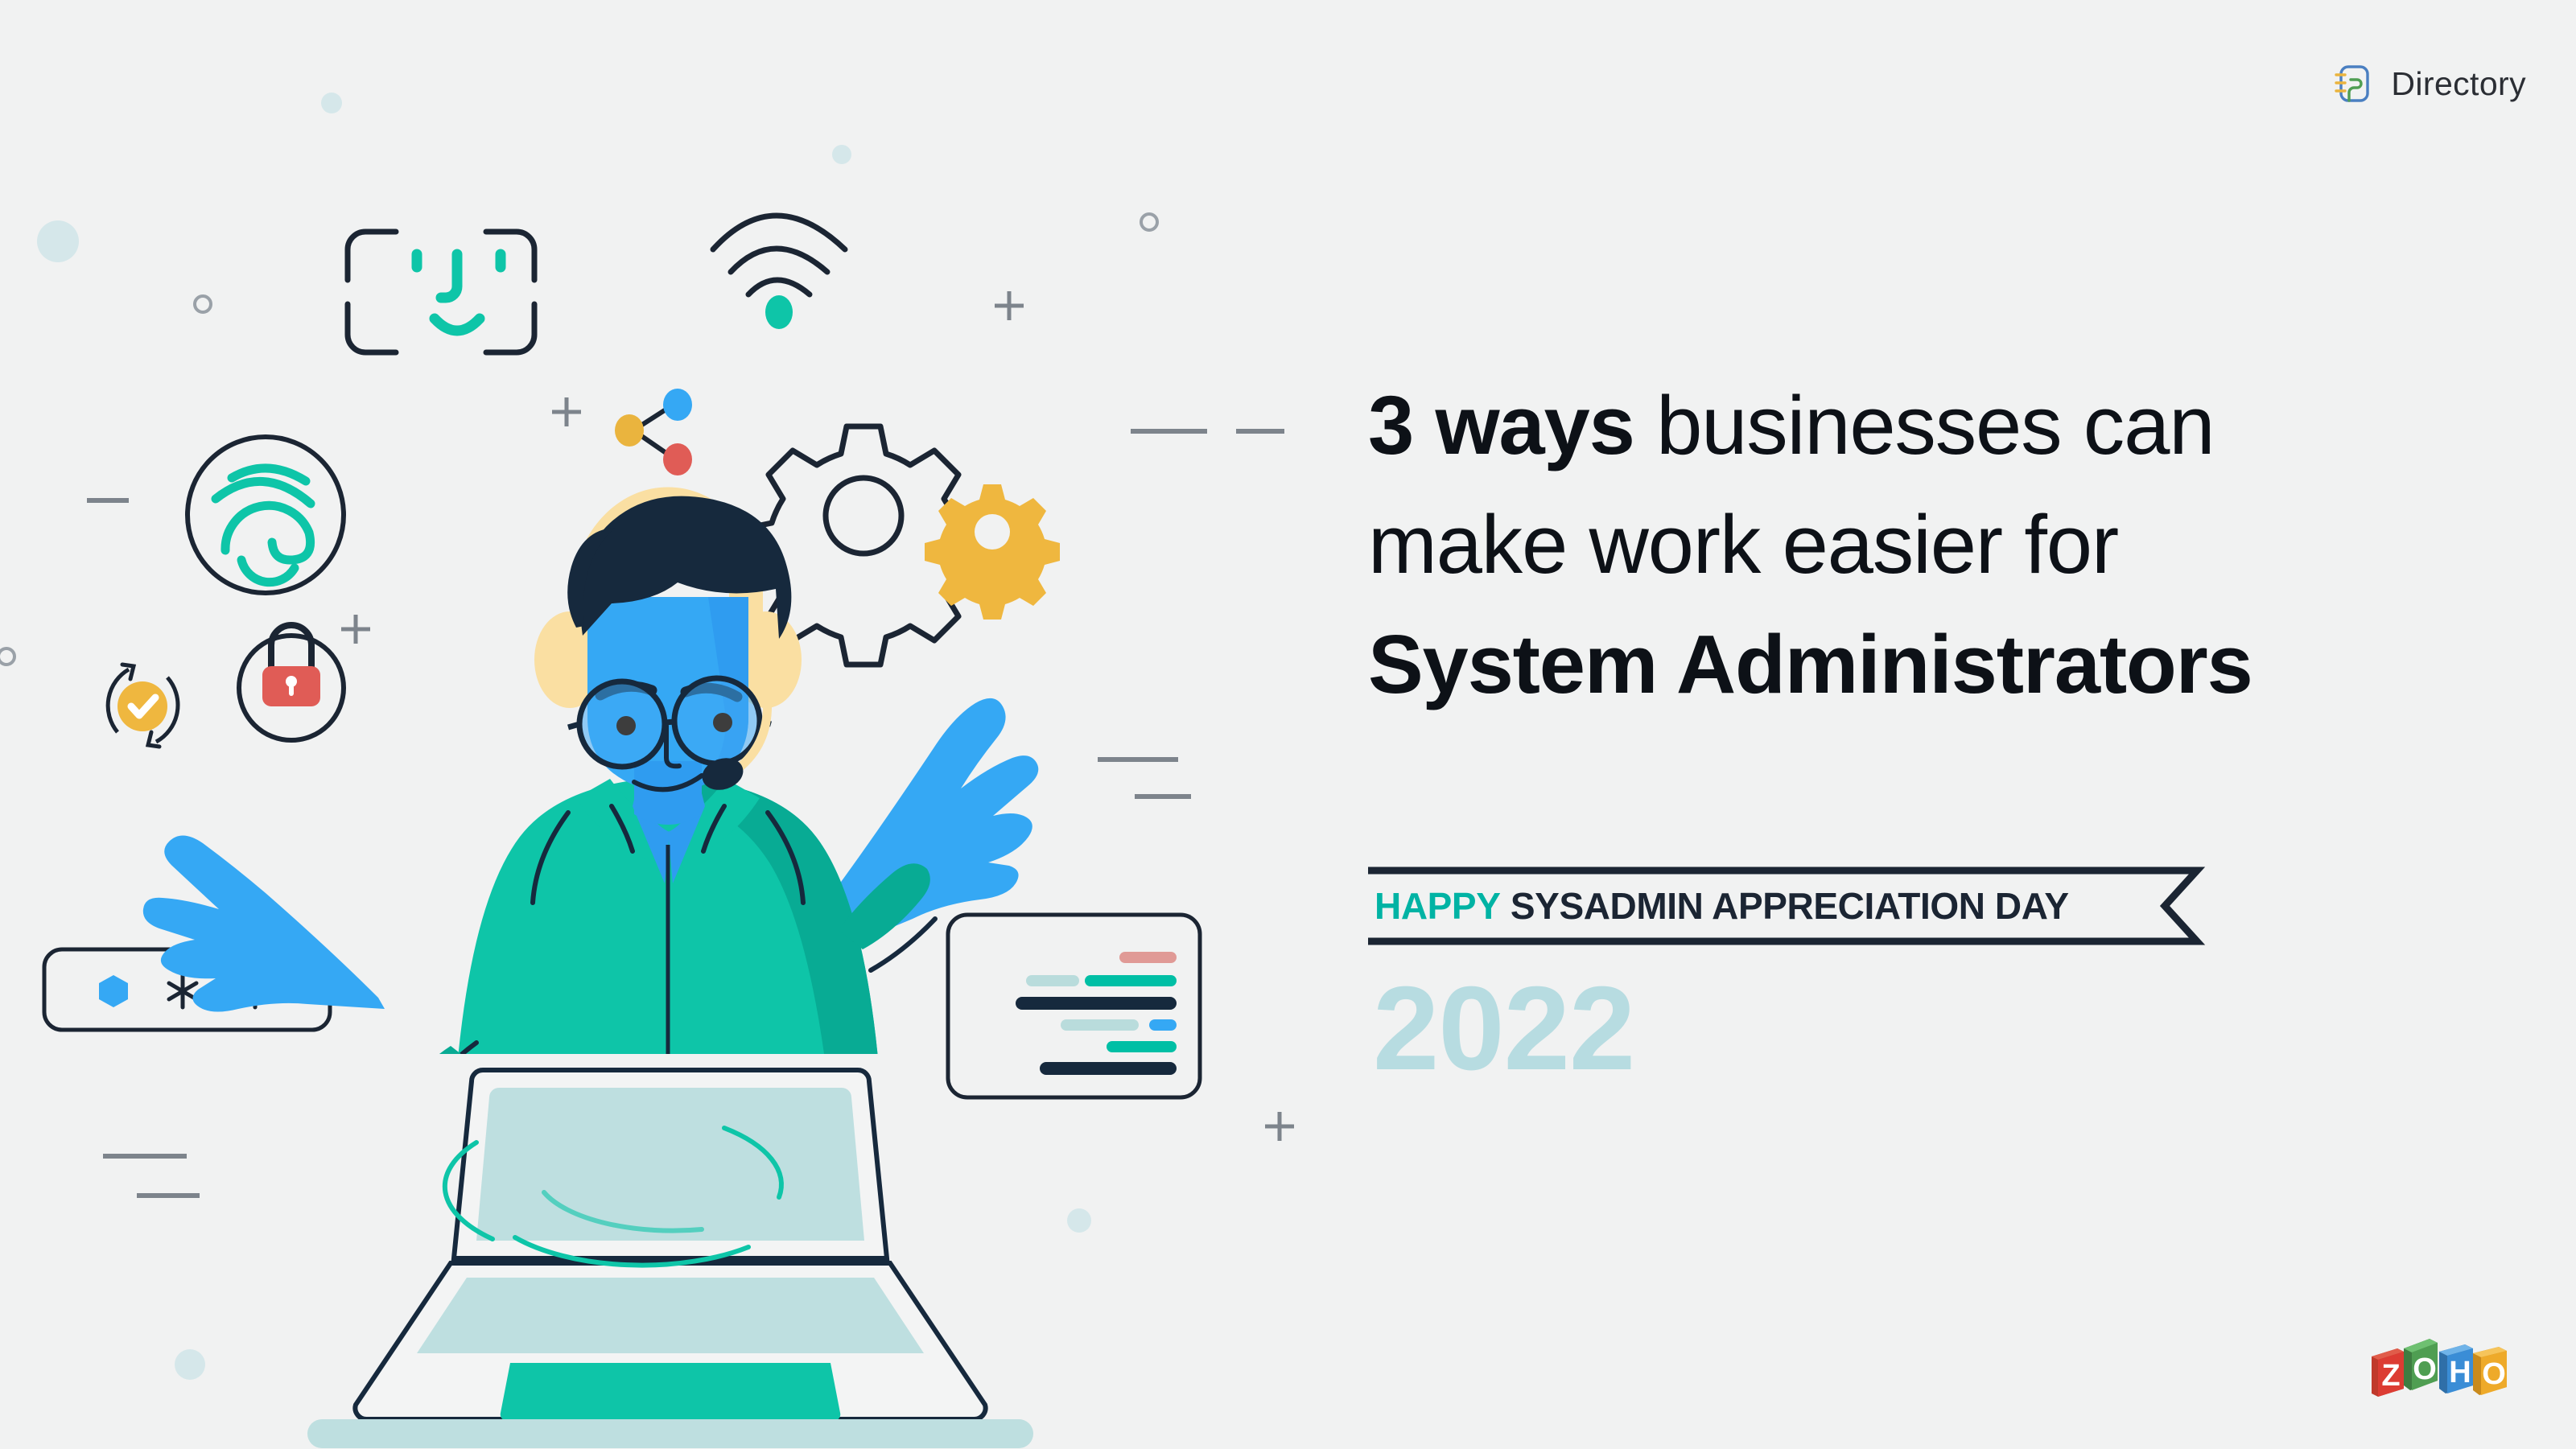 The height and width of the screenshot is (1449, 2576). What do you see at coordinates (265, 514) in the screenshot?
I see `fingerprint-icon` at bounding box center [265, 514].